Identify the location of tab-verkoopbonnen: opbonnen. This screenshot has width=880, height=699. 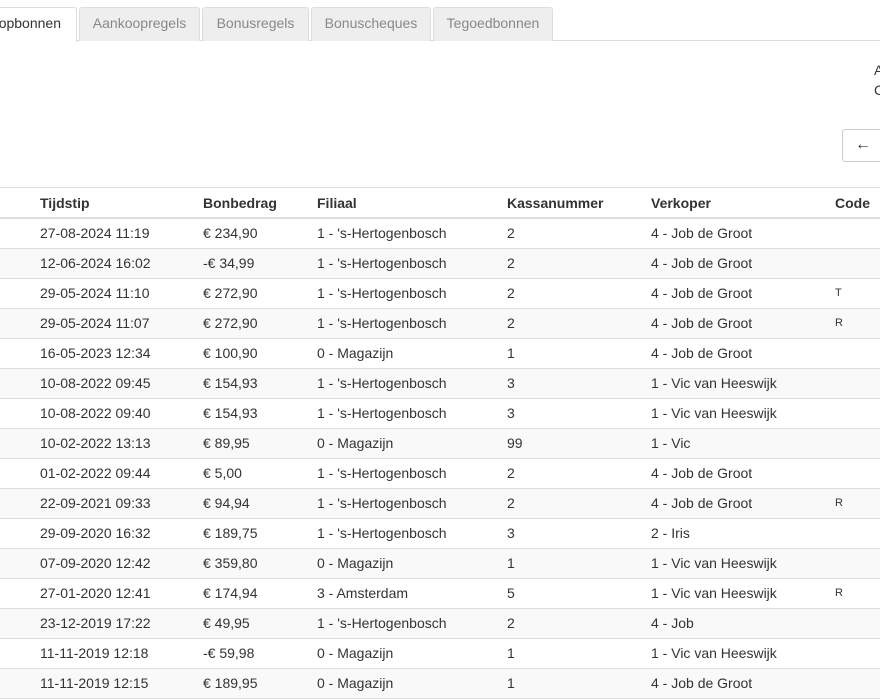
(38, 24).